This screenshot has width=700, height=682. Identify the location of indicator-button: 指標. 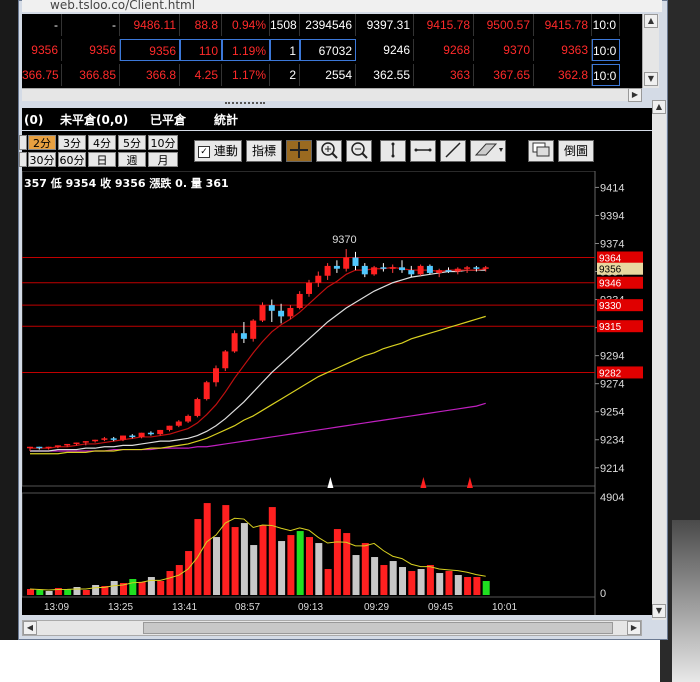
(264, 151).